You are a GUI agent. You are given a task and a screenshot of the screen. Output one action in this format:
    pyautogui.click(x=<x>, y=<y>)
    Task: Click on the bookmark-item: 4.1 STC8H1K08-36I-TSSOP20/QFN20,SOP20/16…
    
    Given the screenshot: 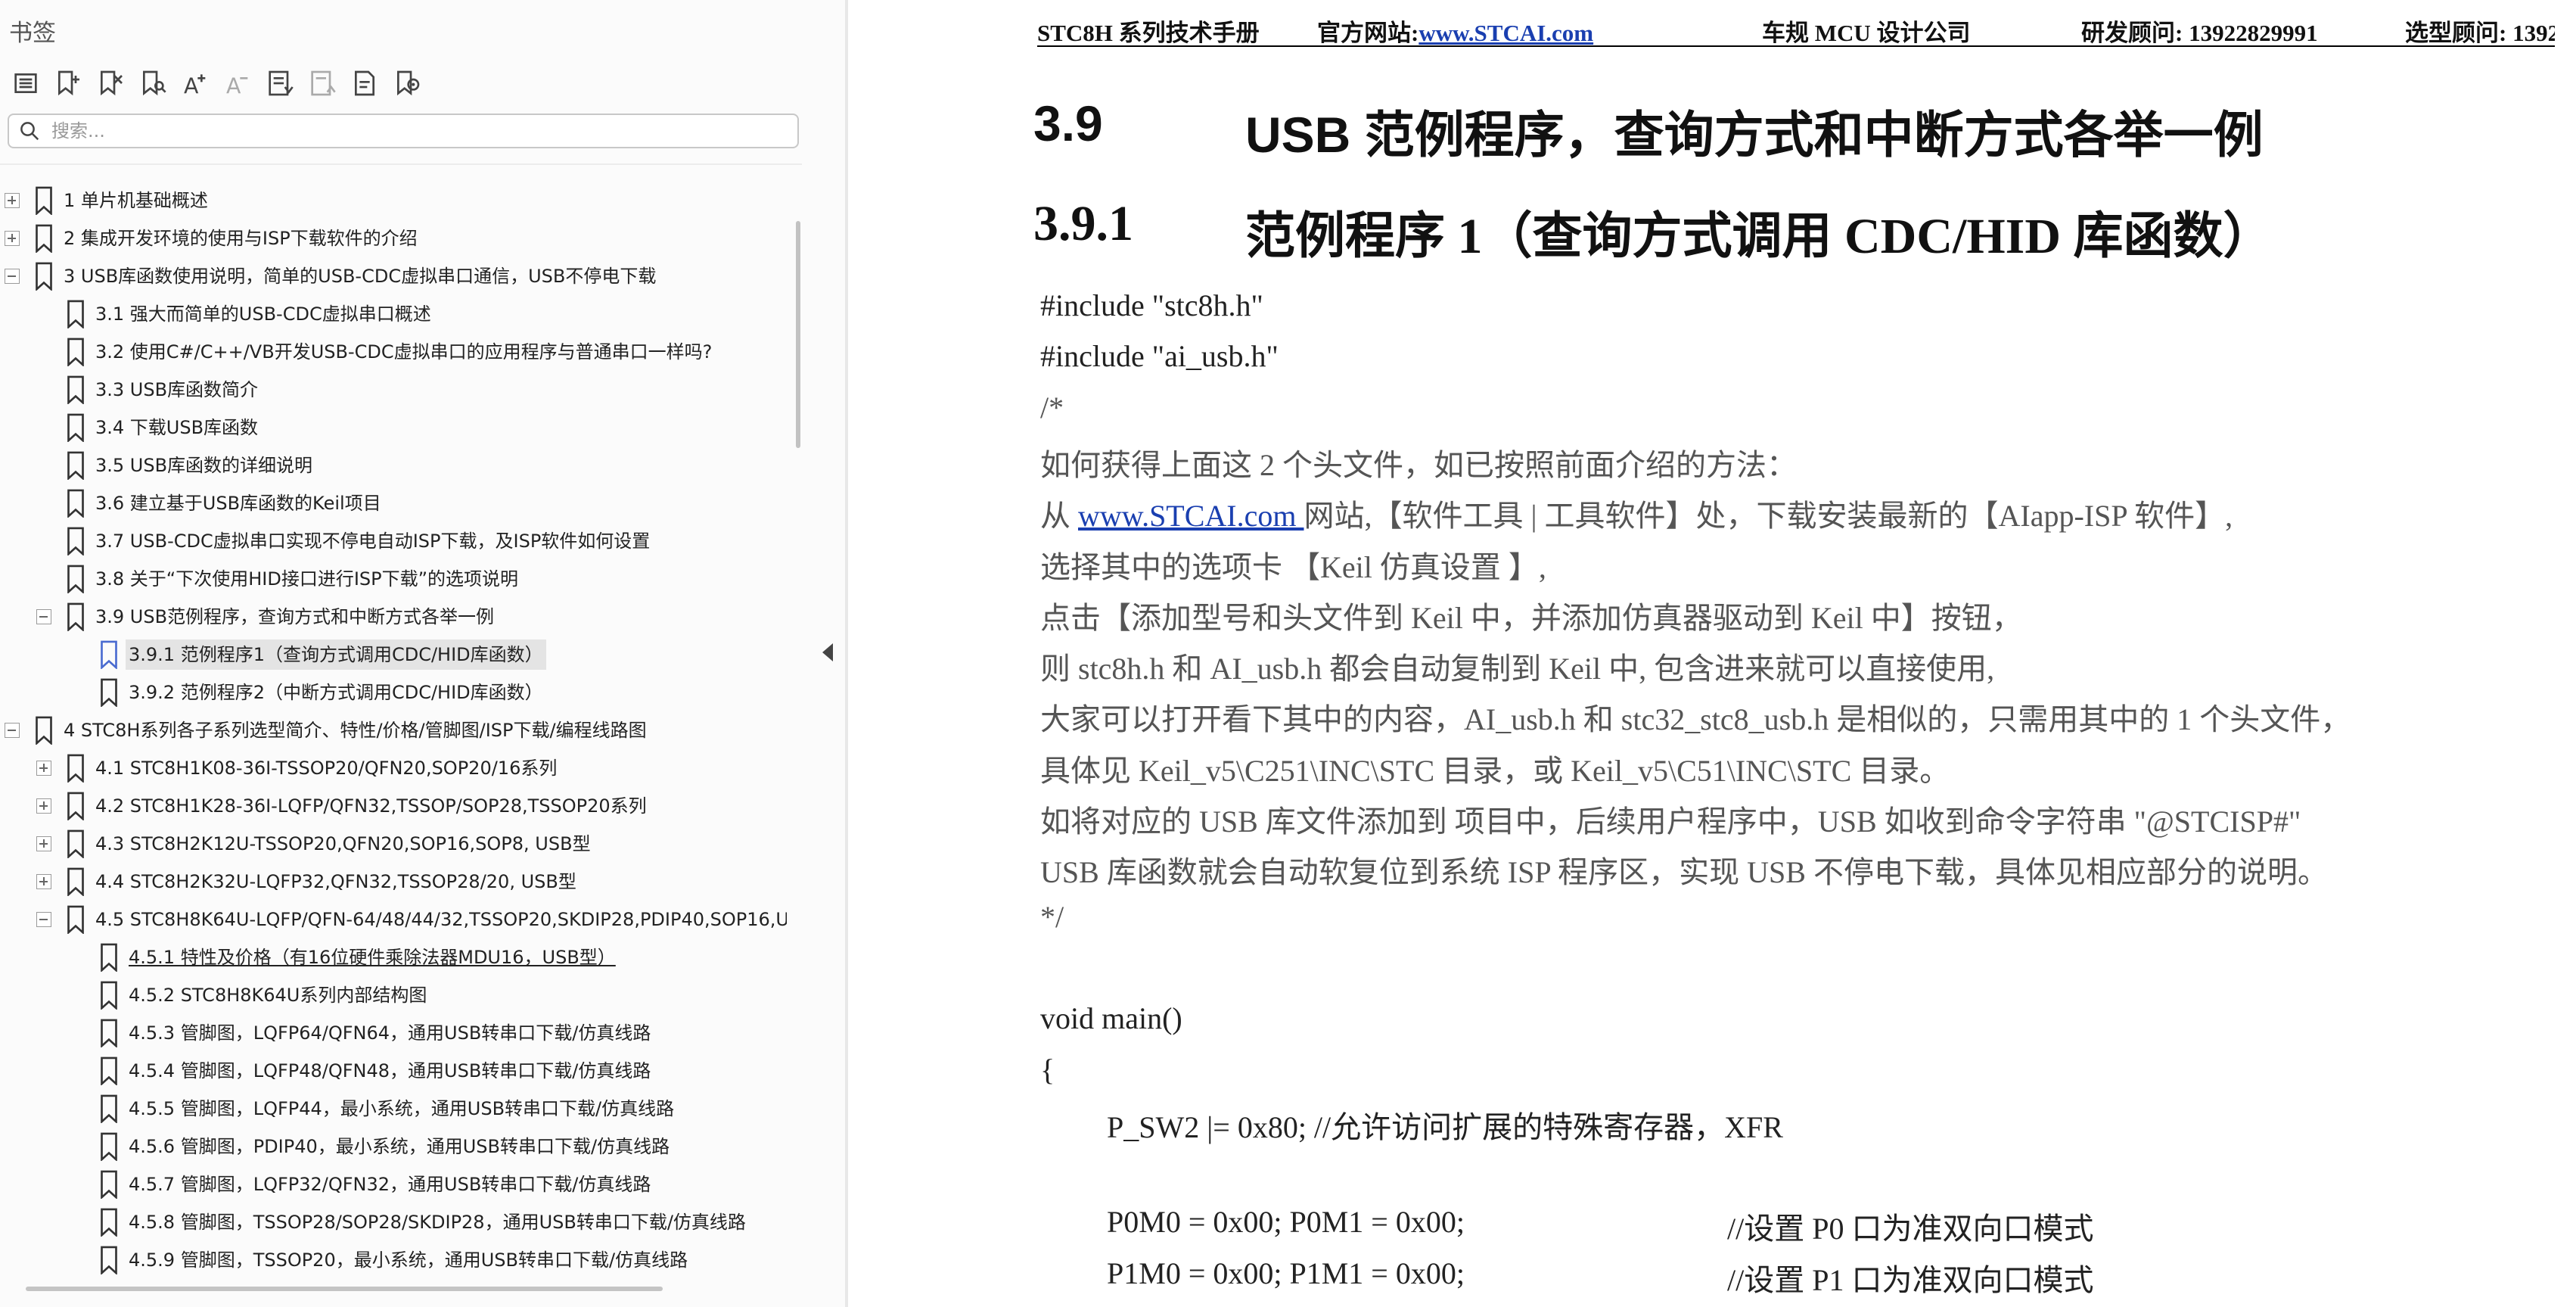 What is the action you would take?
    pyautogui.click(x=393, y=768)
    